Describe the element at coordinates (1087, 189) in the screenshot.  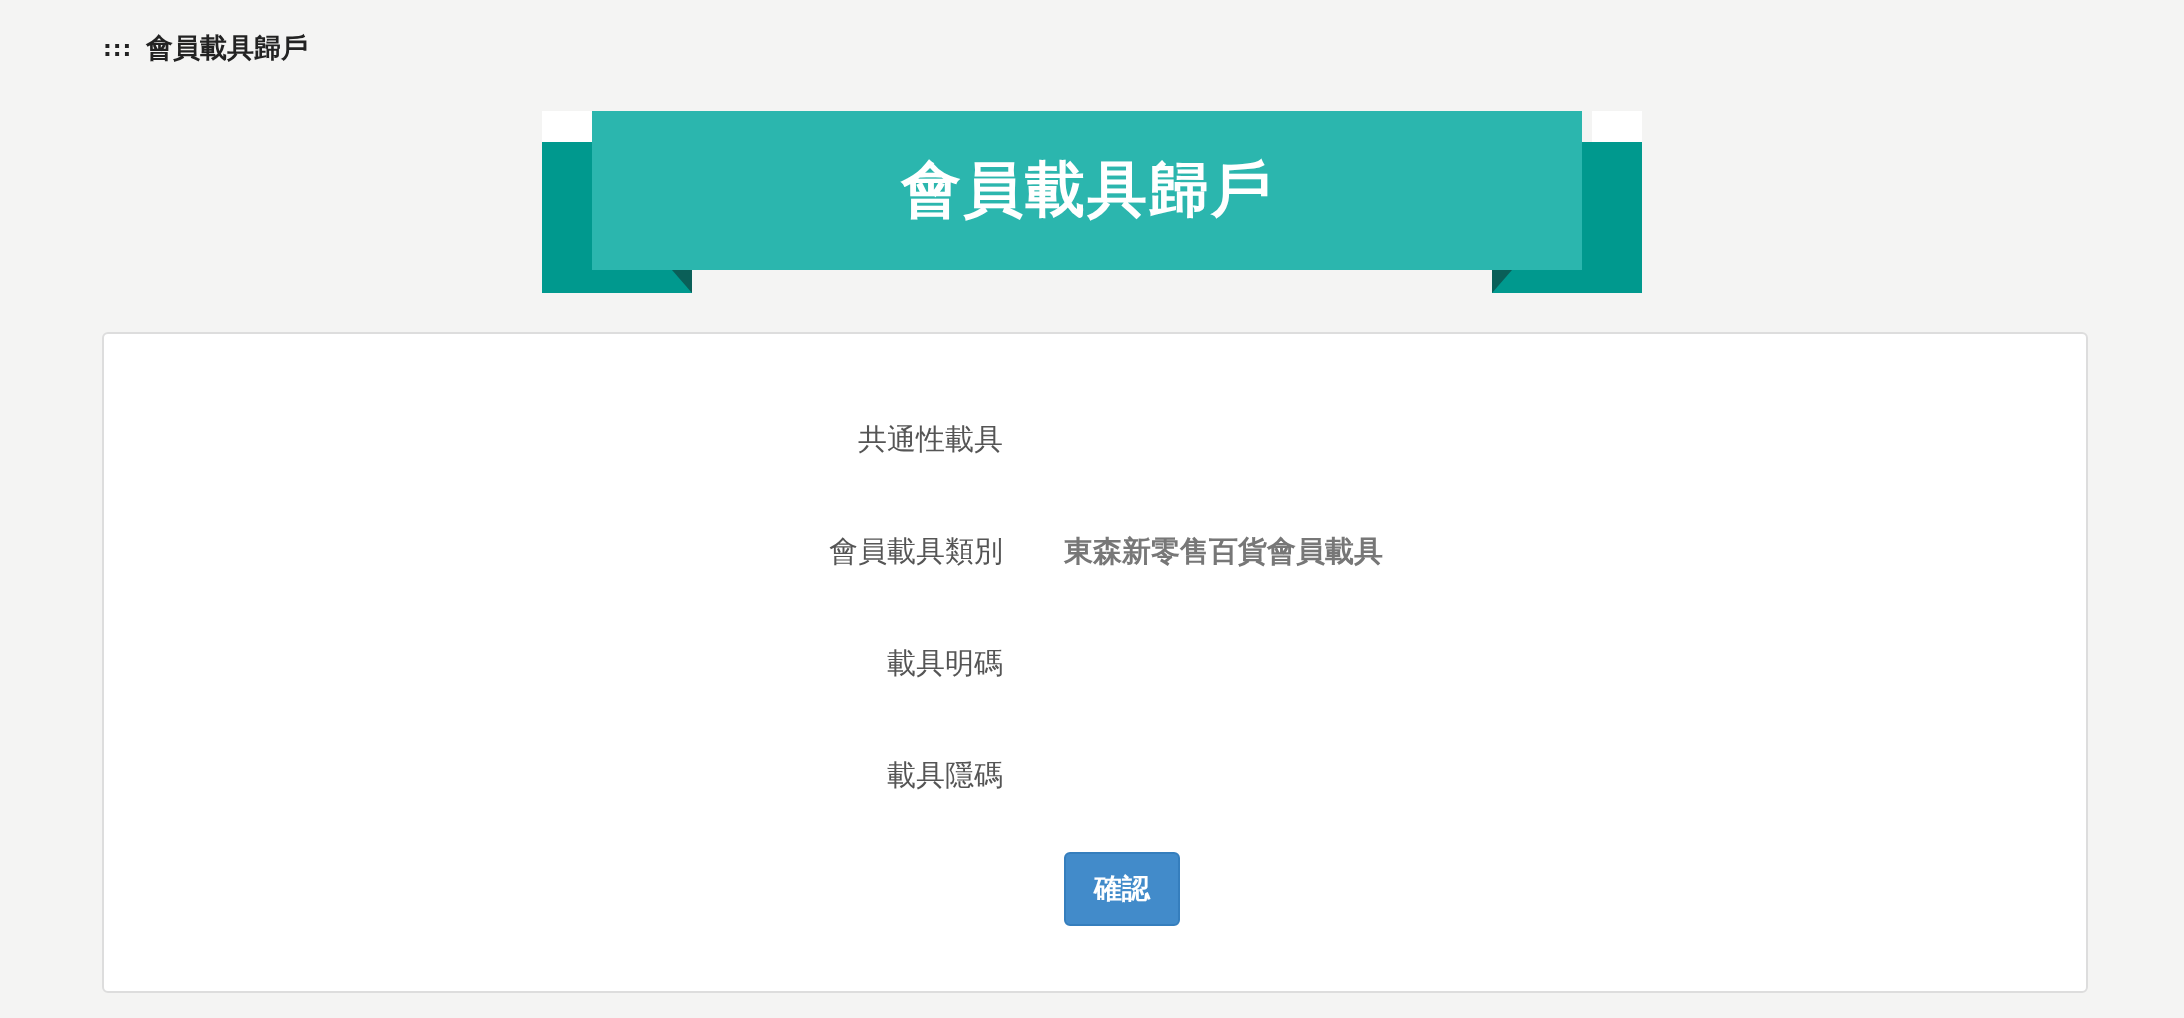
I see `page-title: 會員載具歸戶` at that location.